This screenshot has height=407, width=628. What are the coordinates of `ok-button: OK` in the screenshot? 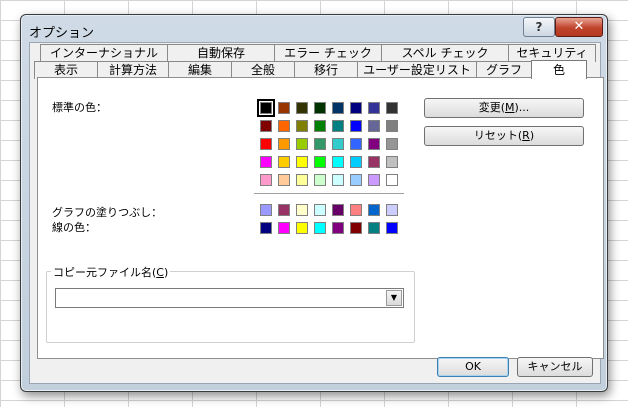 It's located at (473, 367).